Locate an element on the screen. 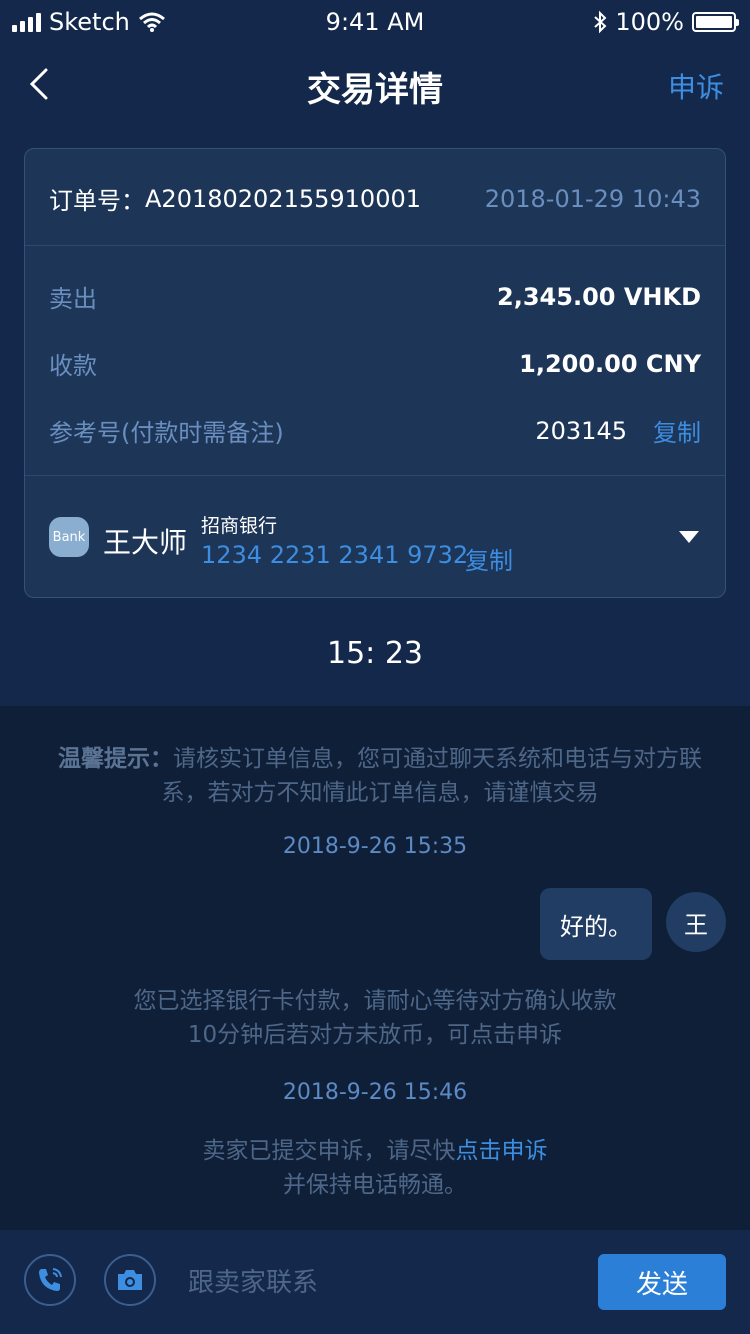 This screenshot has height=1334, width=750. reference-row: 参考号(付款时需备注) 203145 复制 is located at coordinates (375, 430).